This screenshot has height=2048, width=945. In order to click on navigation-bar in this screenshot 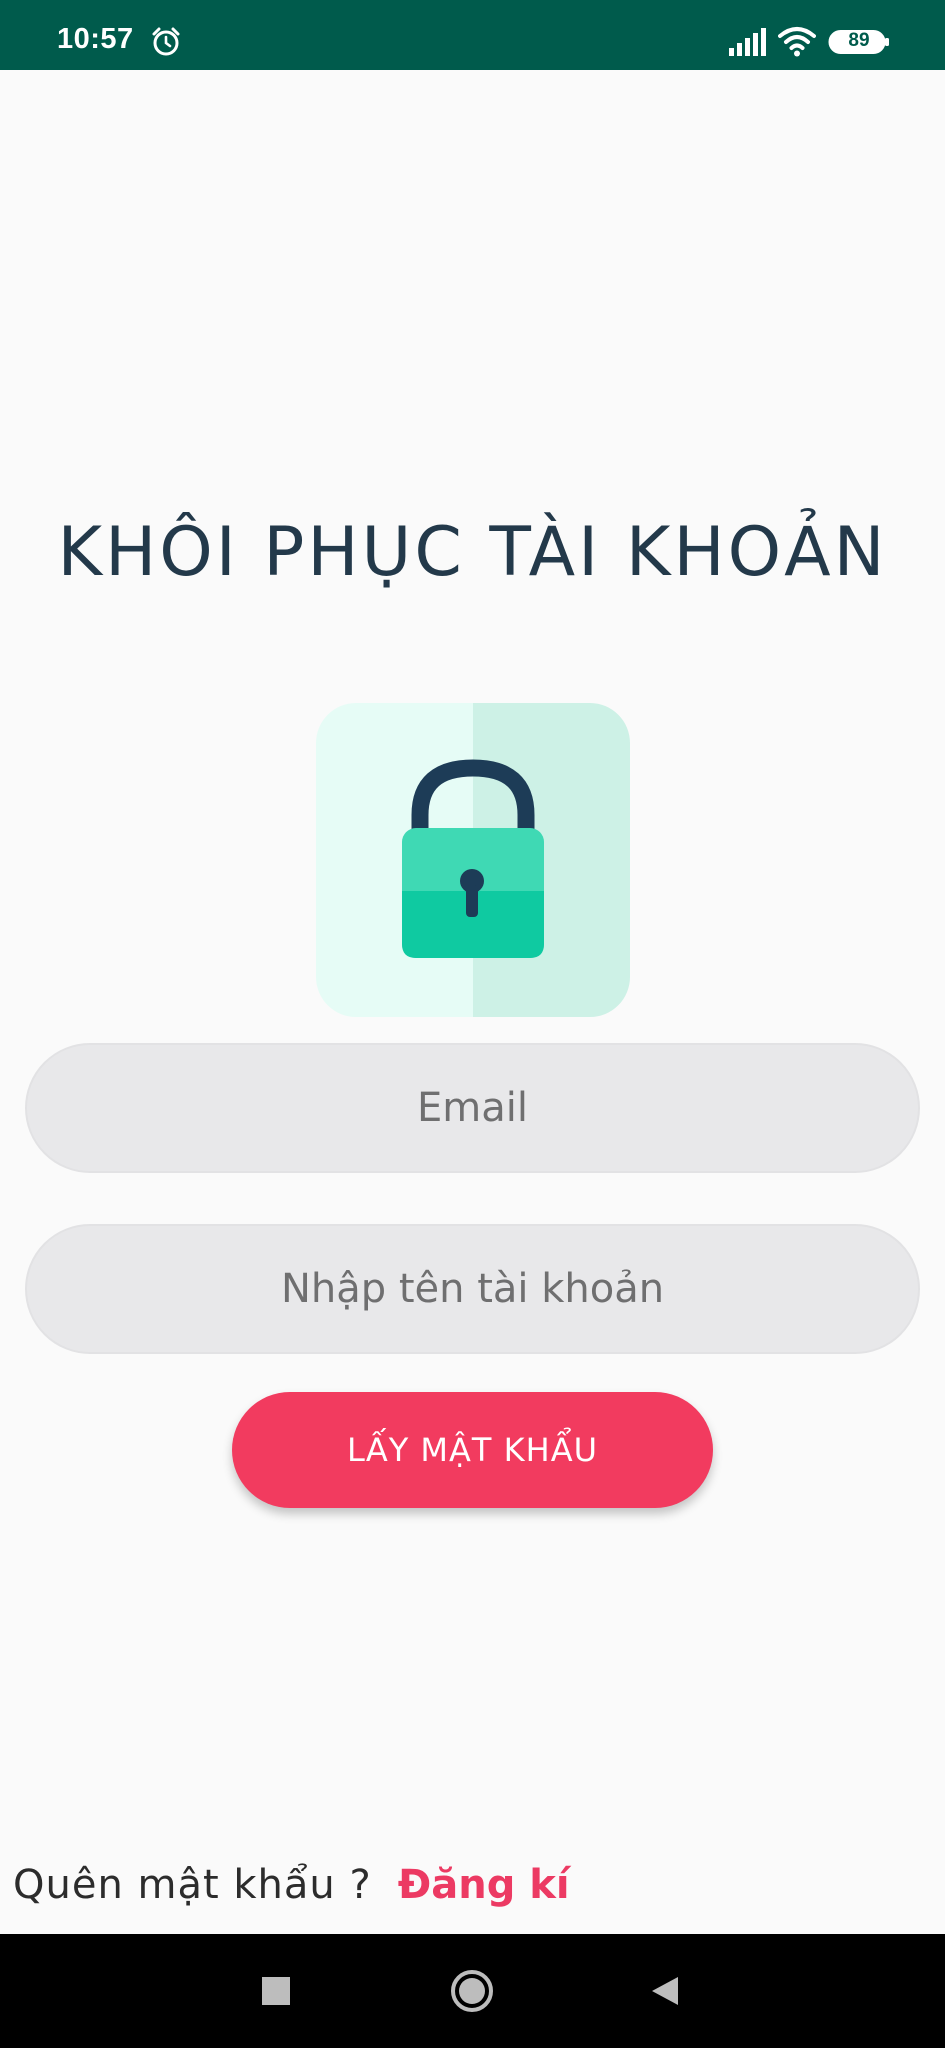, I will do `click(472, 1991)`.